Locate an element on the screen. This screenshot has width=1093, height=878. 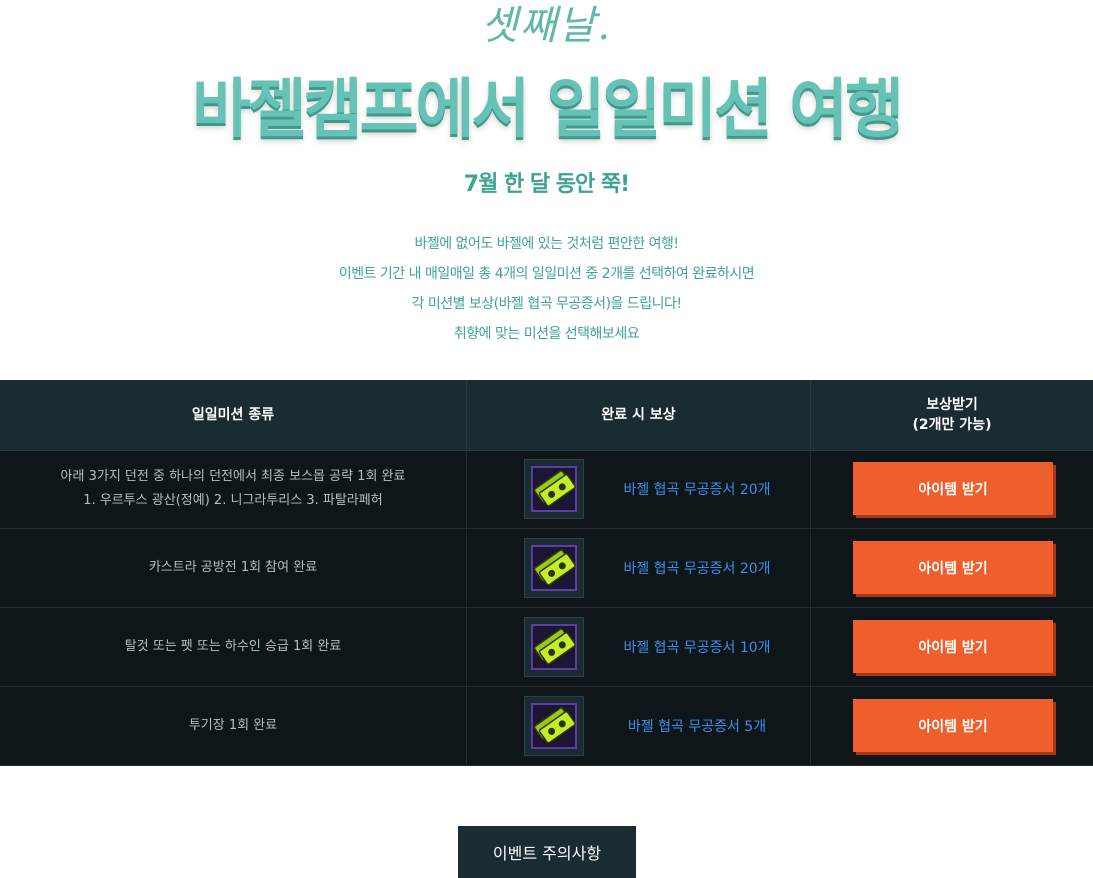
header-claim-label: 보상받기 is located at coordinates (952, 405).